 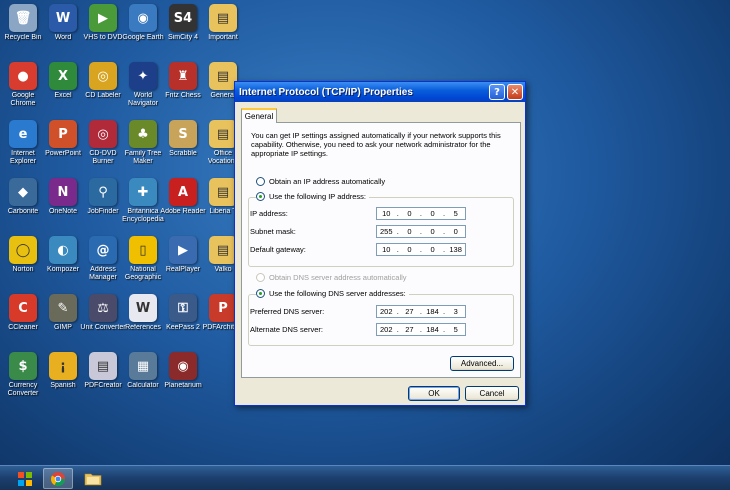 I want to click on alternate-dns-label: Alternate DNS server:, so click(x=286, y=329).